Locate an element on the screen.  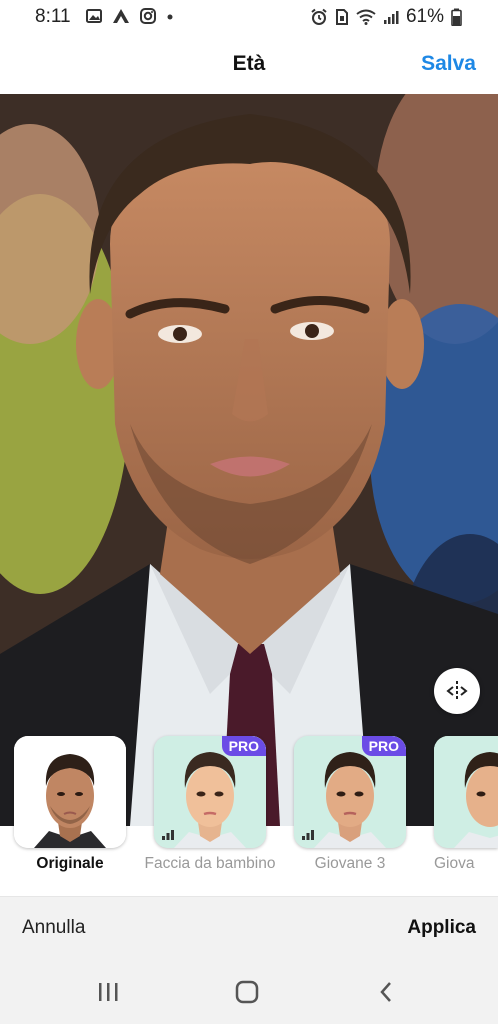
battery-level: 61% is located at coordinates (424, 16).